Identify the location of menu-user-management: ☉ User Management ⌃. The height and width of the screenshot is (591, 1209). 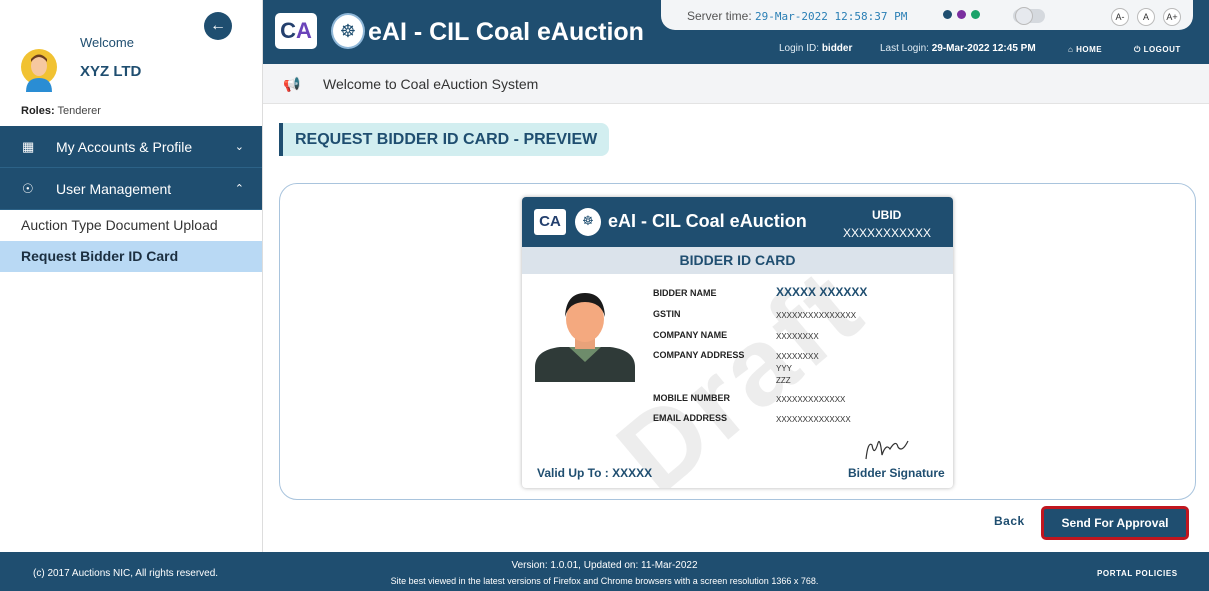
(131, 189).